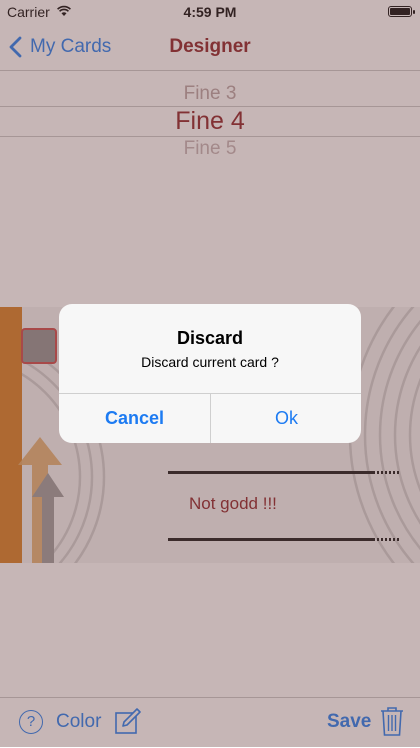 The image size is (420, 748). Describe the element at coordinates (286, 418) in the screenshot. I see `alert-ok-button: Ok` at that location.